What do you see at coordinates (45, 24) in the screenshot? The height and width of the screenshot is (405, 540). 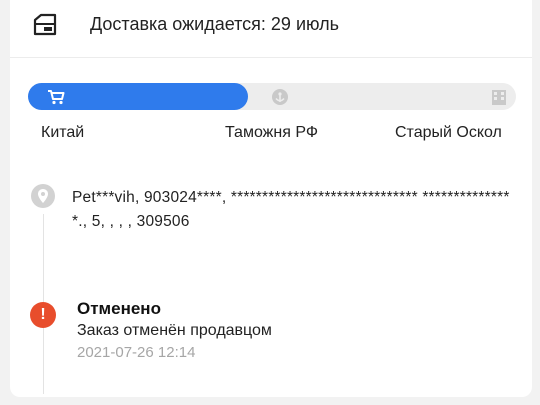 I see `delivery-truck-icon` at bounding box center [45, 24].